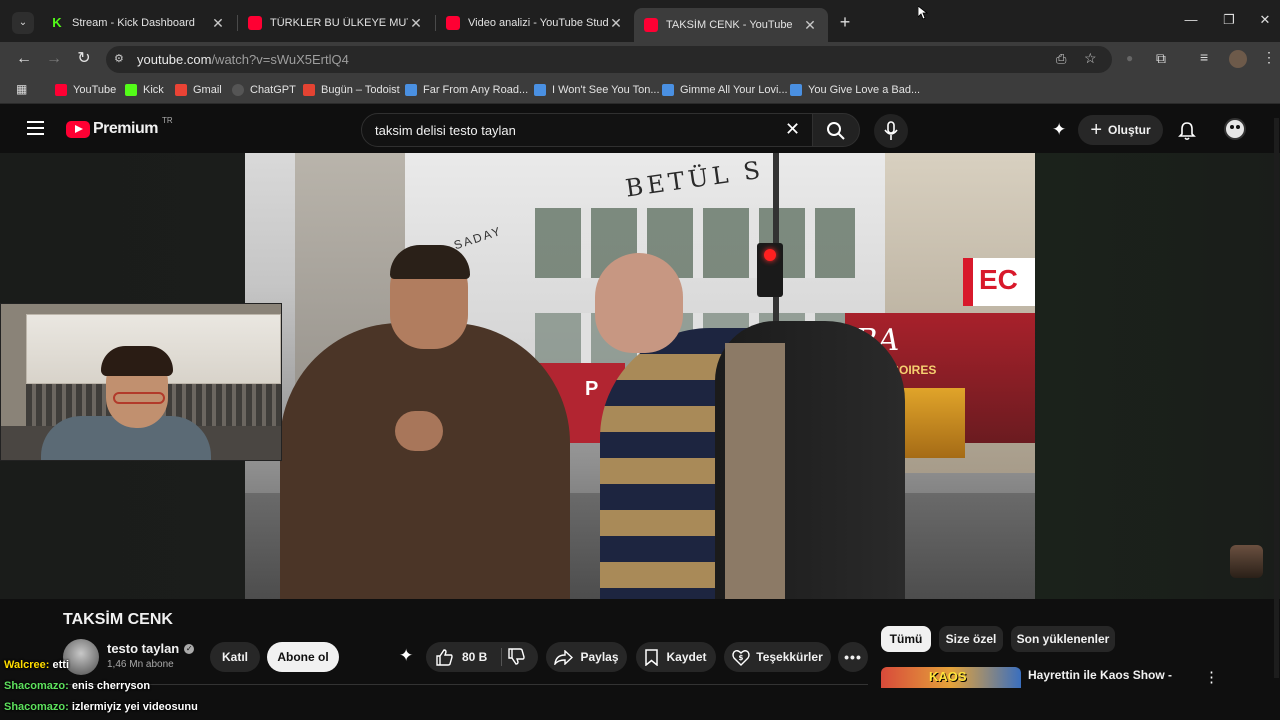 The width and height of the screenshot is (1280, 720). I want to click on subscribe-label: Abone ol, so click(303, 657).